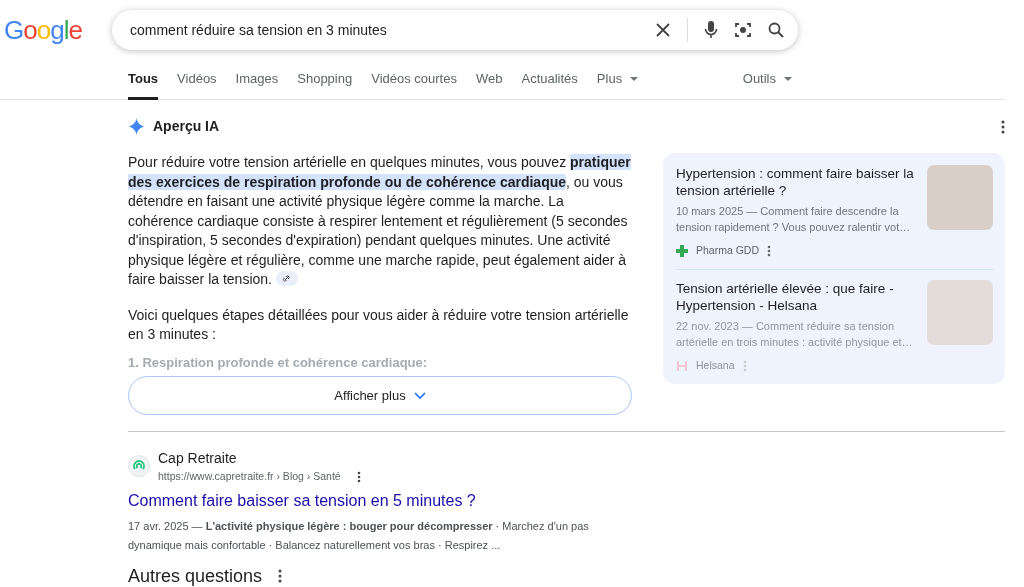 The width and height of the screenshot is (1024, 587). Describe the element at coordinates (186, 126) in the screenshot. I see `ai-overview-title: Aperçu IA` at that location.